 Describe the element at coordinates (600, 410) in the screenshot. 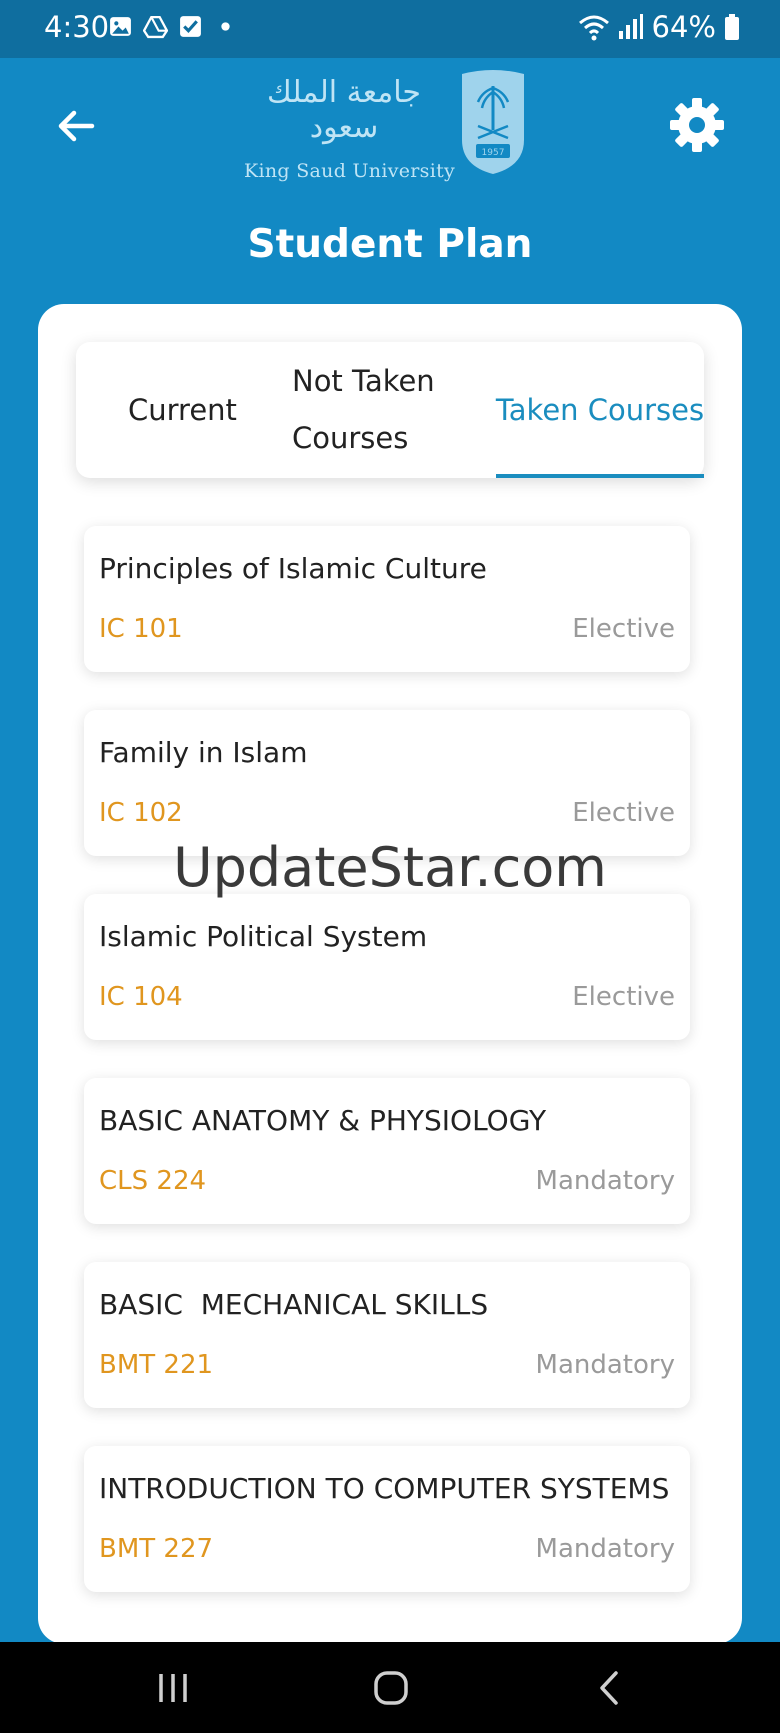

I see `tab-taken-courses: Taken Courses` at that location.